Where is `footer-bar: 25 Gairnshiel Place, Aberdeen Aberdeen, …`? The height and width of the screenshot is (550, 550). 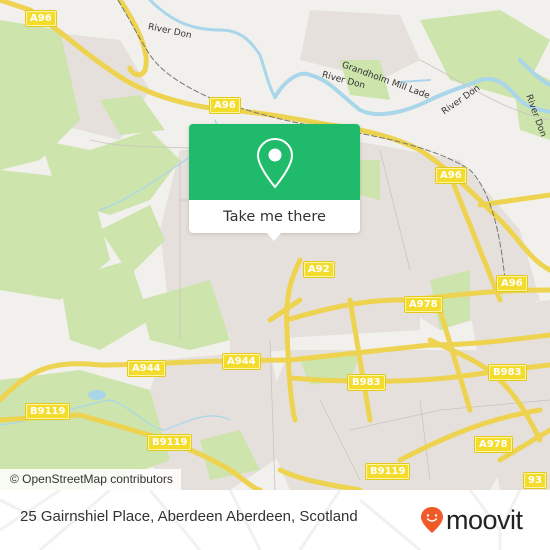 footer-bar: 25 Gairnshiel Place, Aberdeen Aberdeen, … is located at coordinates (275, 520).